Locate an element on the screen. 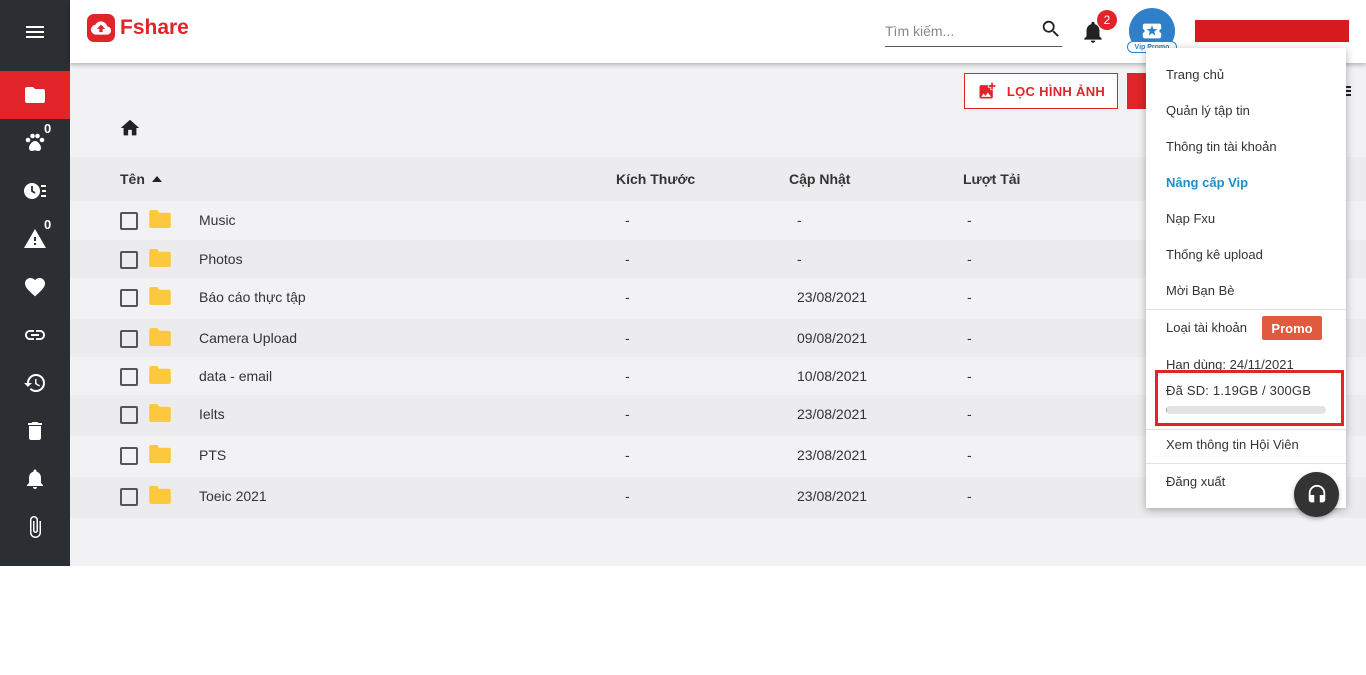 Image resolution: width=1366 pixels, height=675 pixels. sidebar-item-files is located at coordinates (35, 95).